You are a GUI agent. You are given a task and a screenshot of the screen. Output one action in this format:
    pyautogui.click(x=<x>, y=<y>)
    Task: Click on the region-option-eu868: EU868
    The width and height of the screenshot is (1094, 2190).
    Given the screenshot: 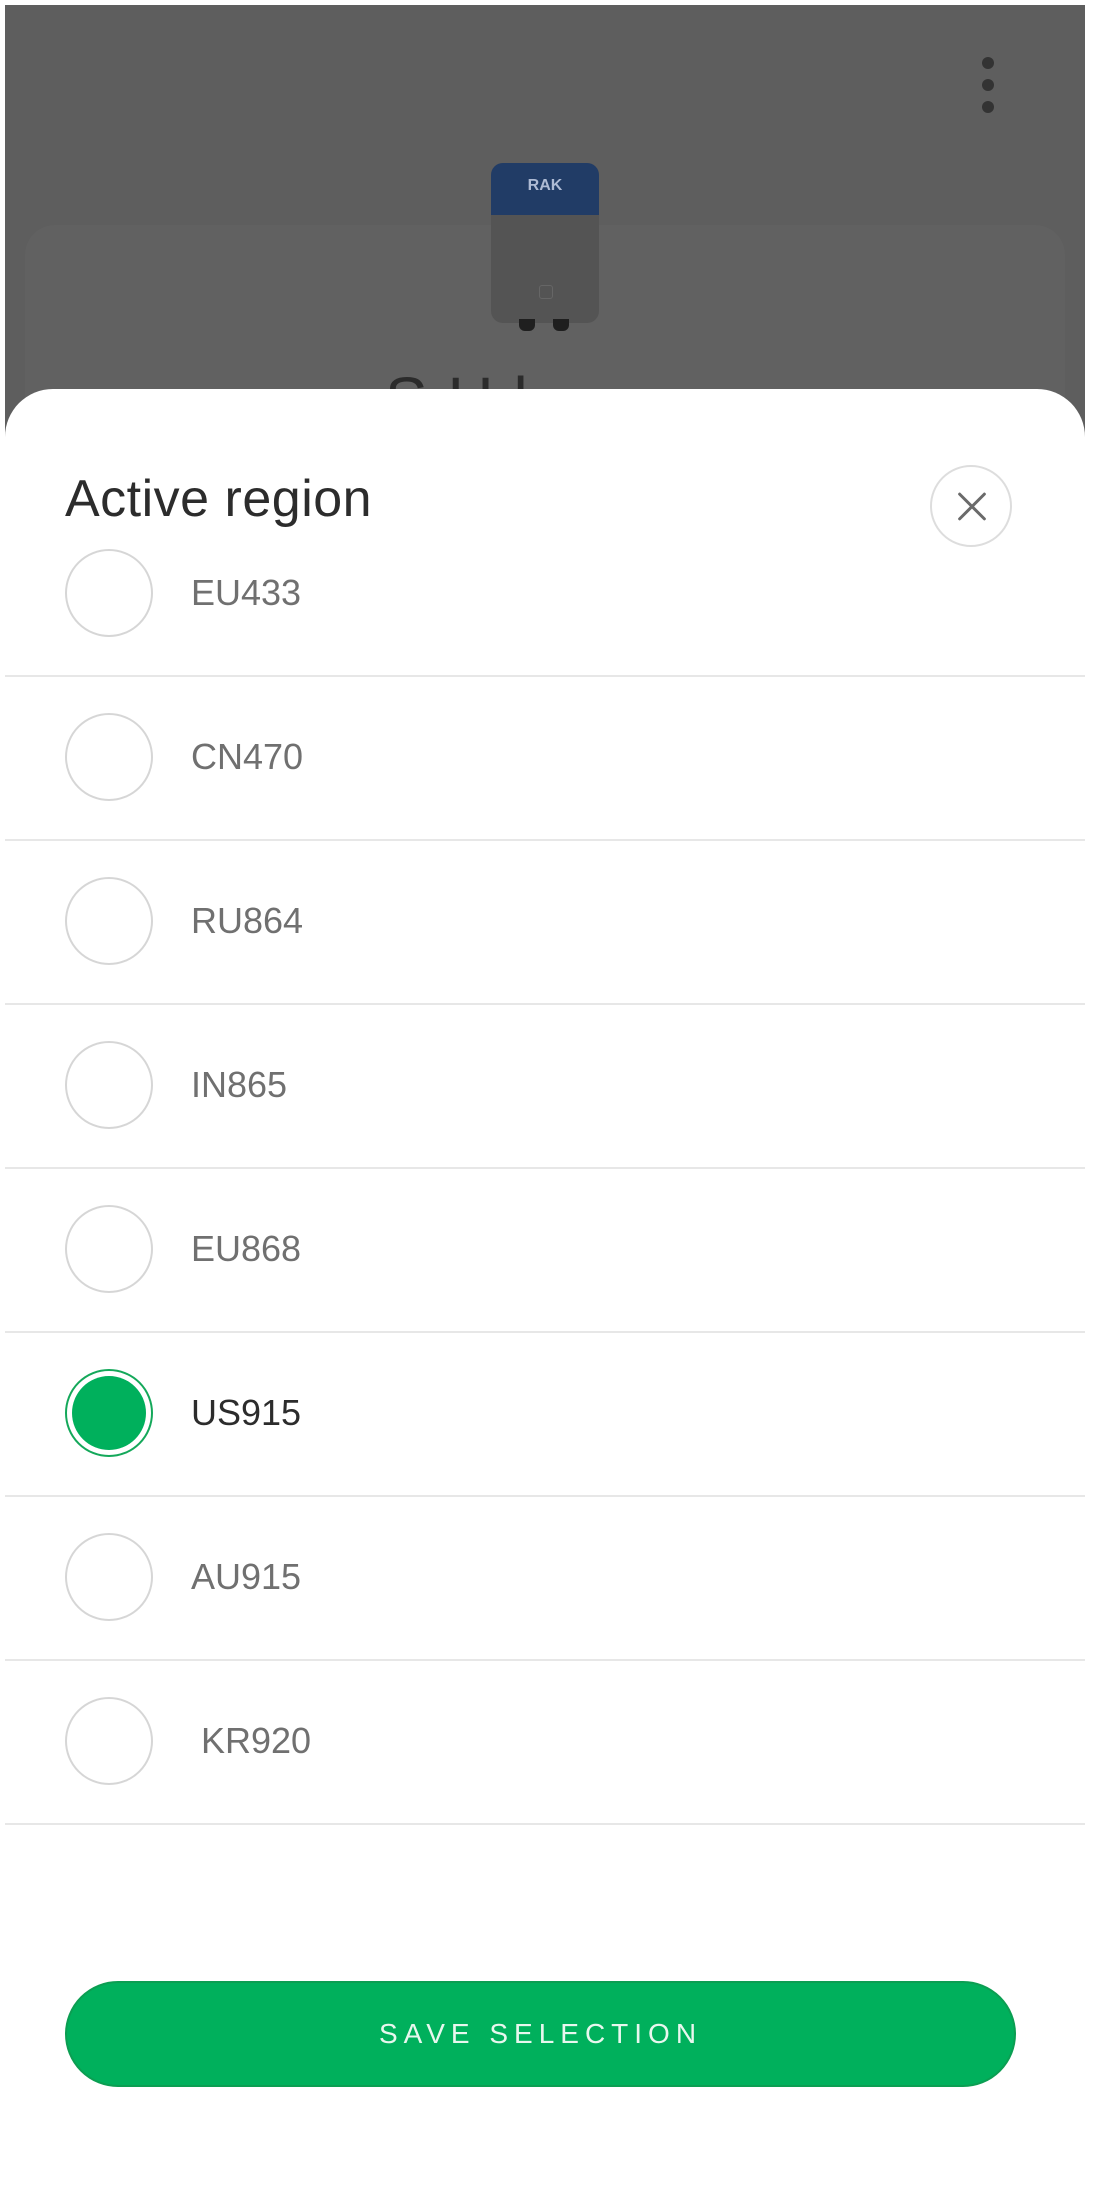 What is the action you would take?
    pyautogui.click(x=545, y=1251)
    